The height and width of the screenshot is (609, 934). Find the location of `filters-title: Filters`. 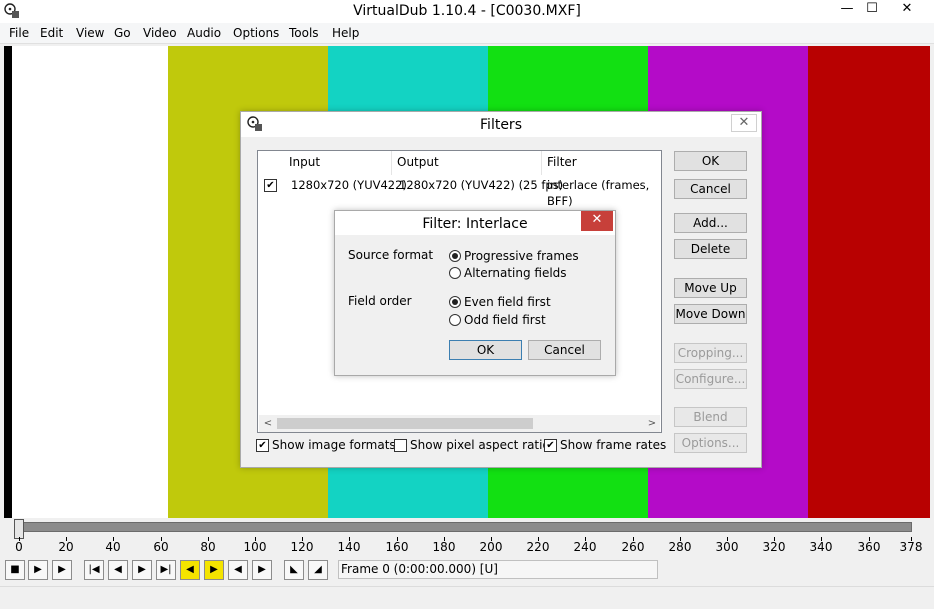

filters-title: Filters is located at coordinates (501, 125).